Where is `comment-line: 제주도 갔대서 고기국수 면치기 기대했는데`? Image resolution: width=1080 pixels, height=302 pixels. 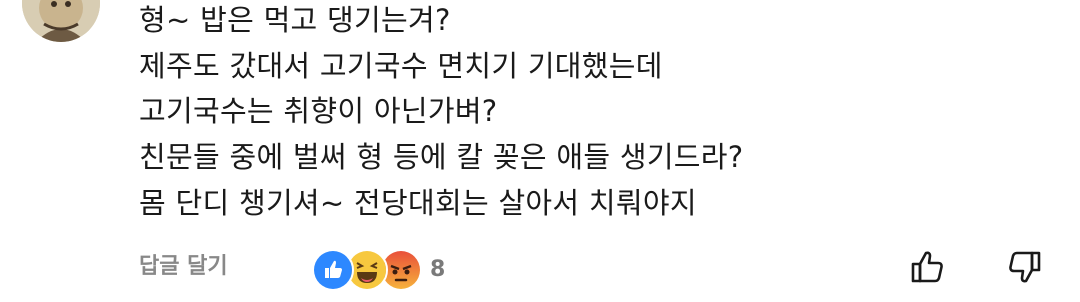 comment-line: 제주도 갔대서 고기국수 면치기 기대했는데 is located at coordinates (401, 66).